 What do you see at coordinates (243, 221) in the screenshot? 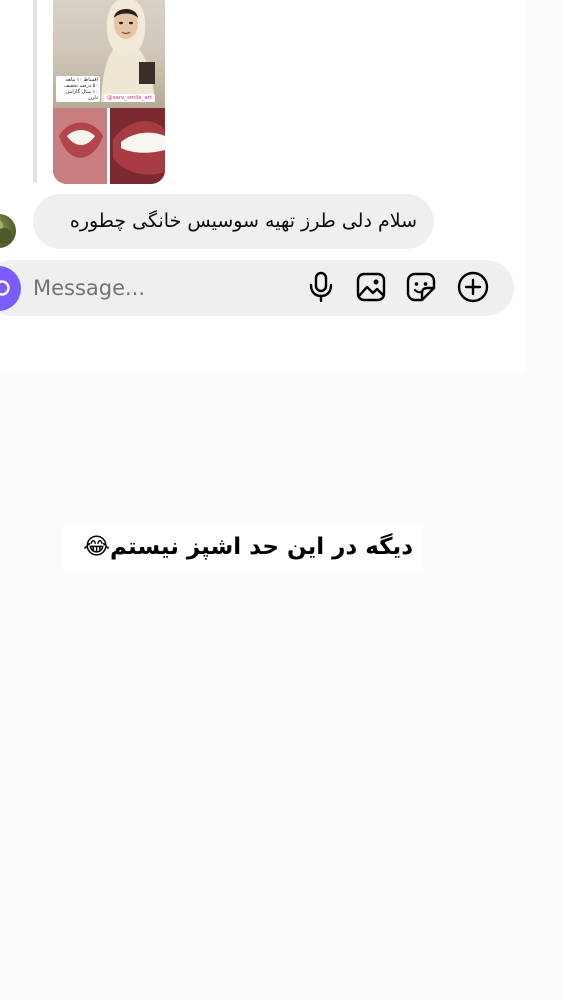
I see `received-message-text: سلام دلی طرز تهیه سوسیس خانگی چطوره` at bounding box center [243, 221].